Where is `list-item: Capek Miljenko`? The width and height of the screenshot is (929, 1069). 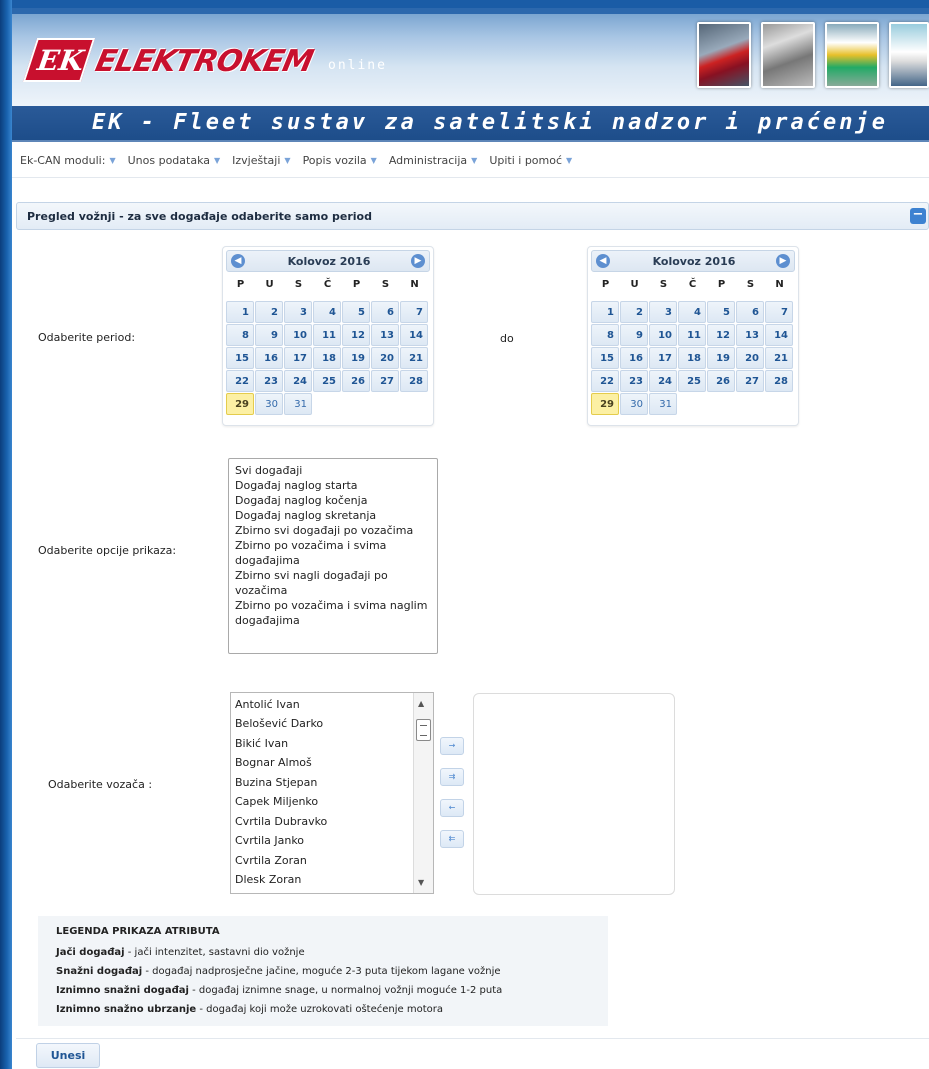
list-item: Capek Miljenko is located at coordinates (276, 801).